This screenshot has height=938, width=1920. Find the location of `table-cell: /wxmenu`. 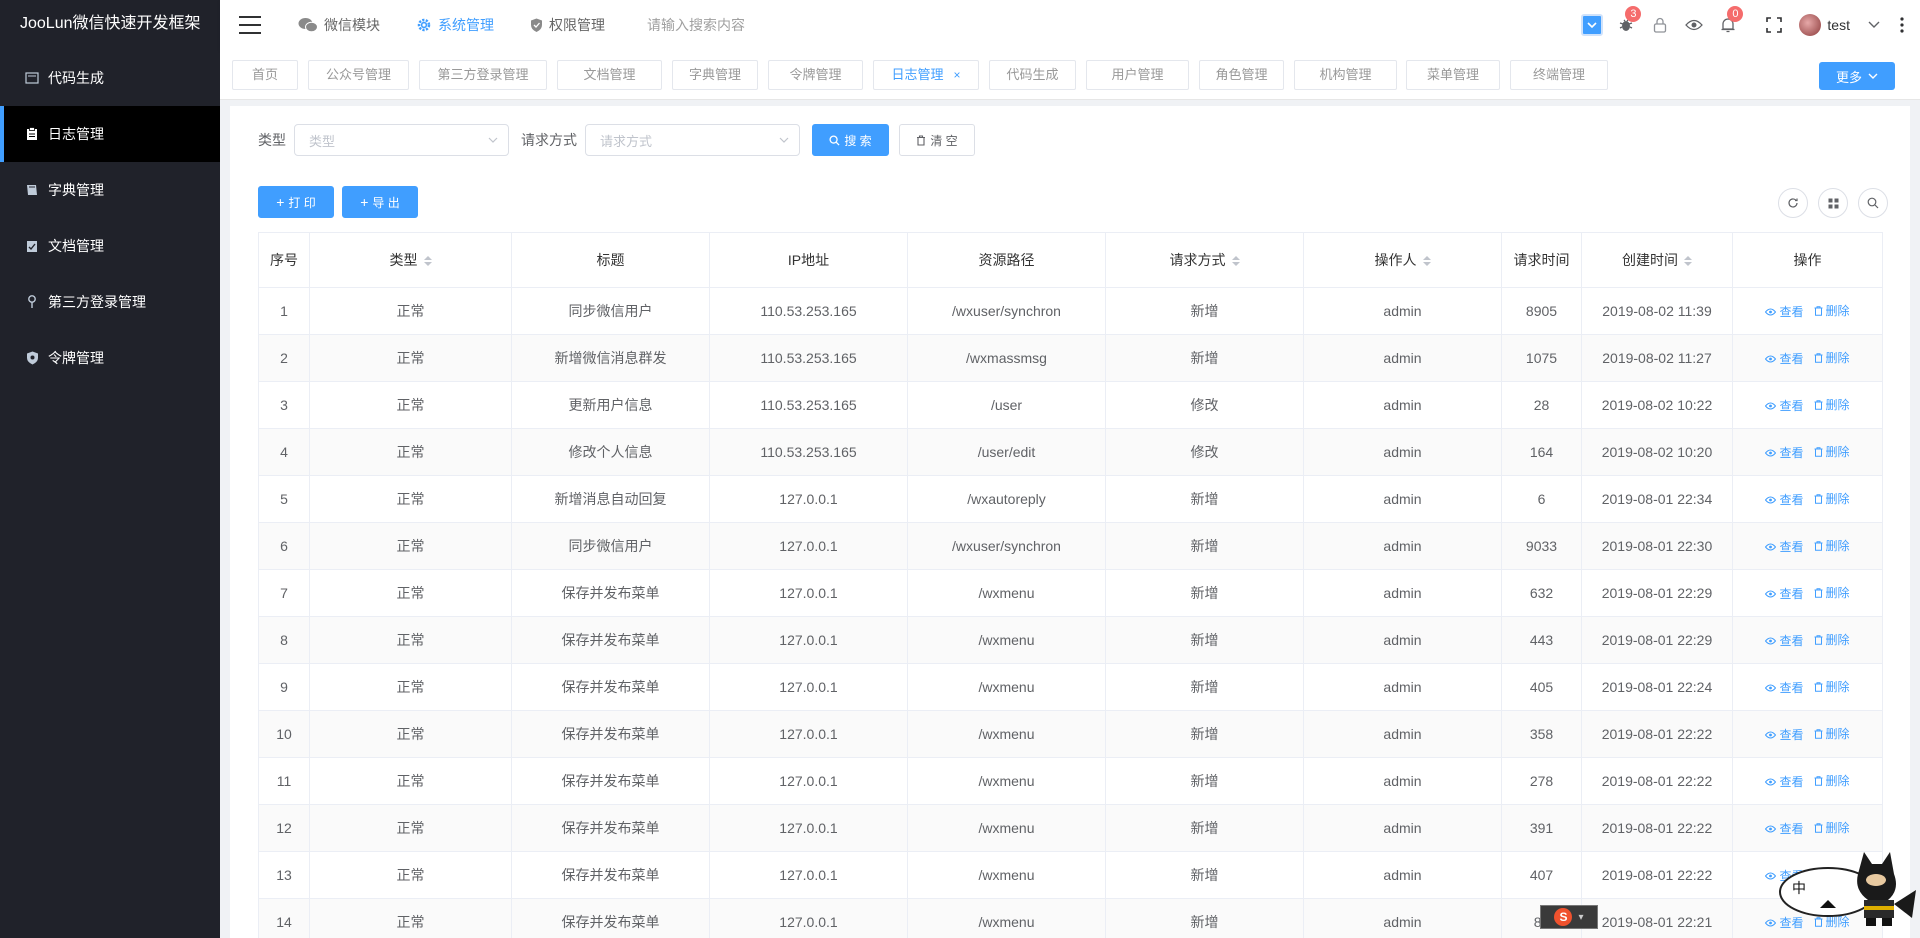

table-cell: /wxmenu is located at coordinates (1006, 687).